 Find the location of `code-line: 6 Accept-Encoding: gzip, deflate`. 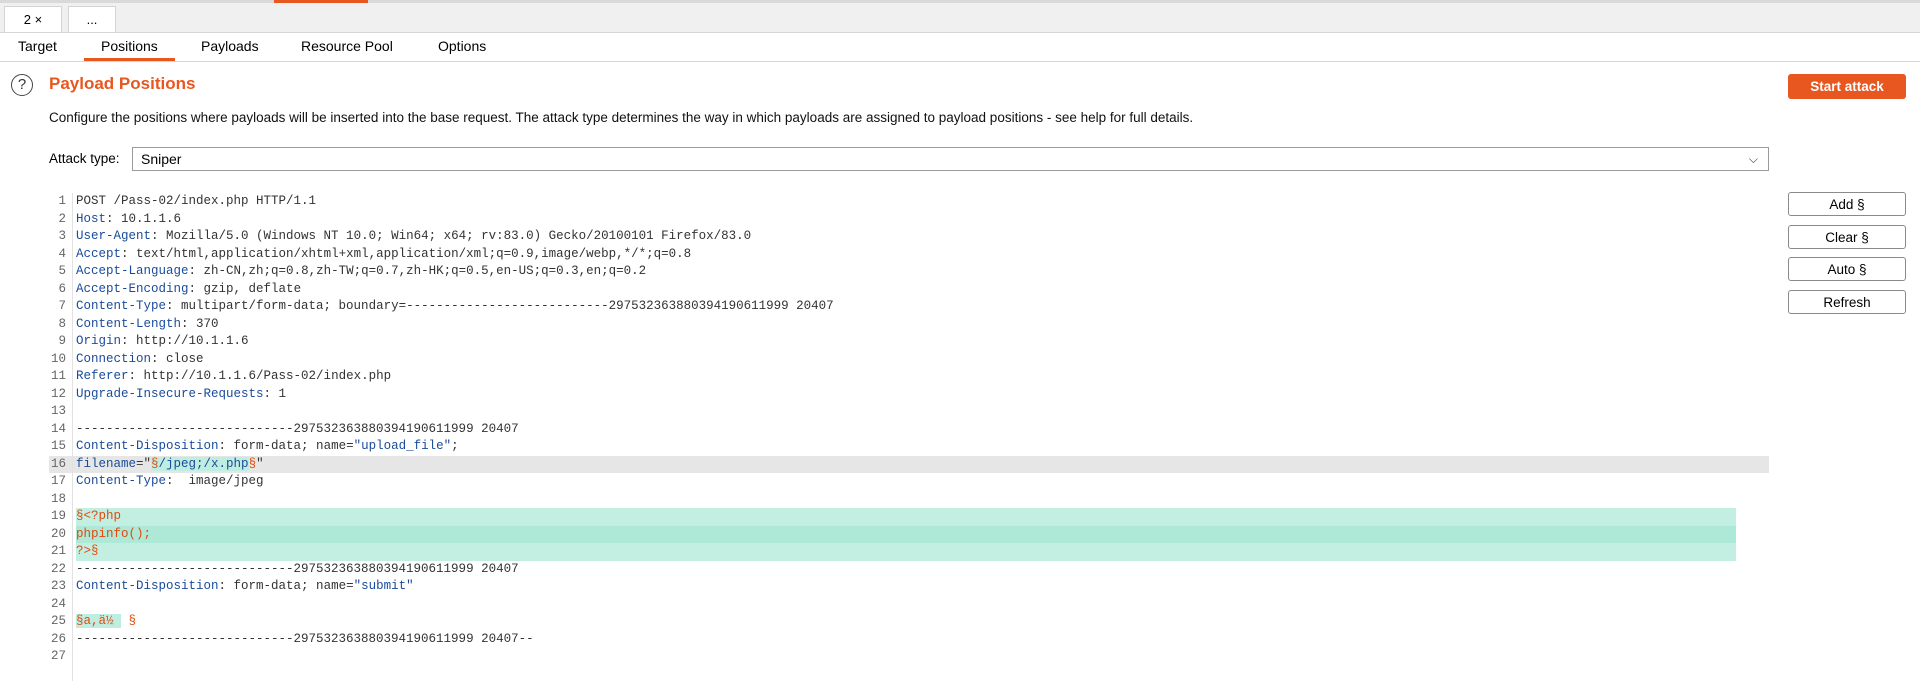

code-line: 6 Accept-Encoding: gzip, deflate is located at coordinates (909, 290).